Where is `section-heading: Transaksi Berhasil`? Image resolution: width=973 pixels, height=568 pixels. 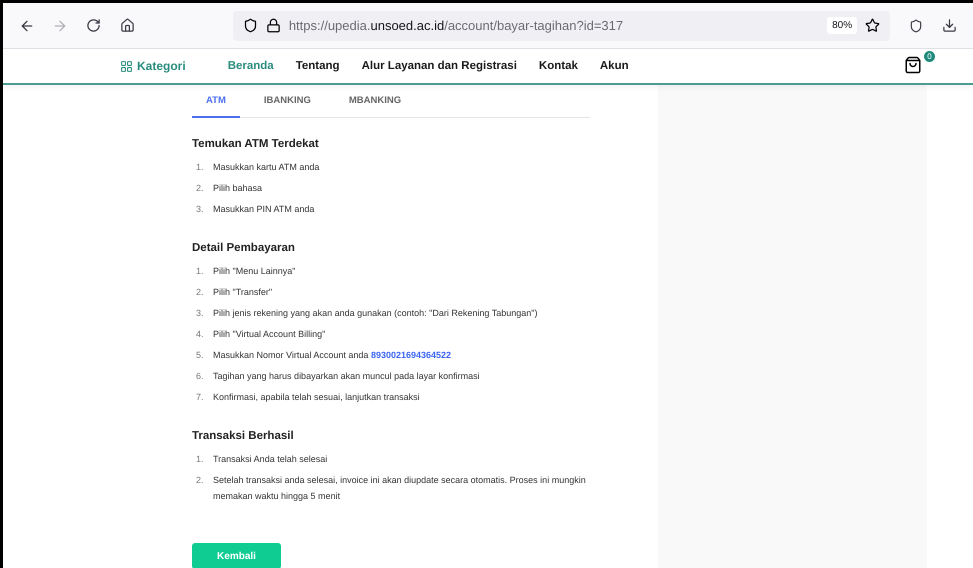
section-heading: Transaksi Berhasil is located at coordinates (243, 436).